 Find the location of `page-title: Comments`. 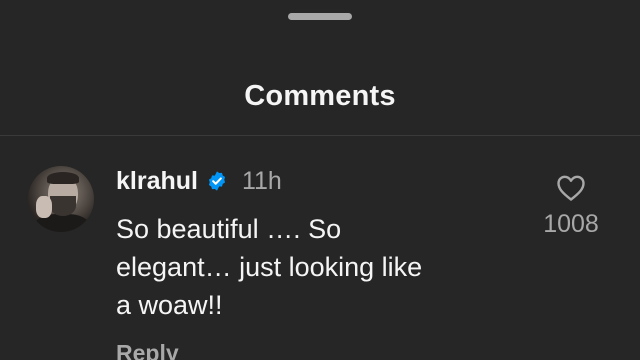

page-title: Comments is located at coordinates (320, 96).